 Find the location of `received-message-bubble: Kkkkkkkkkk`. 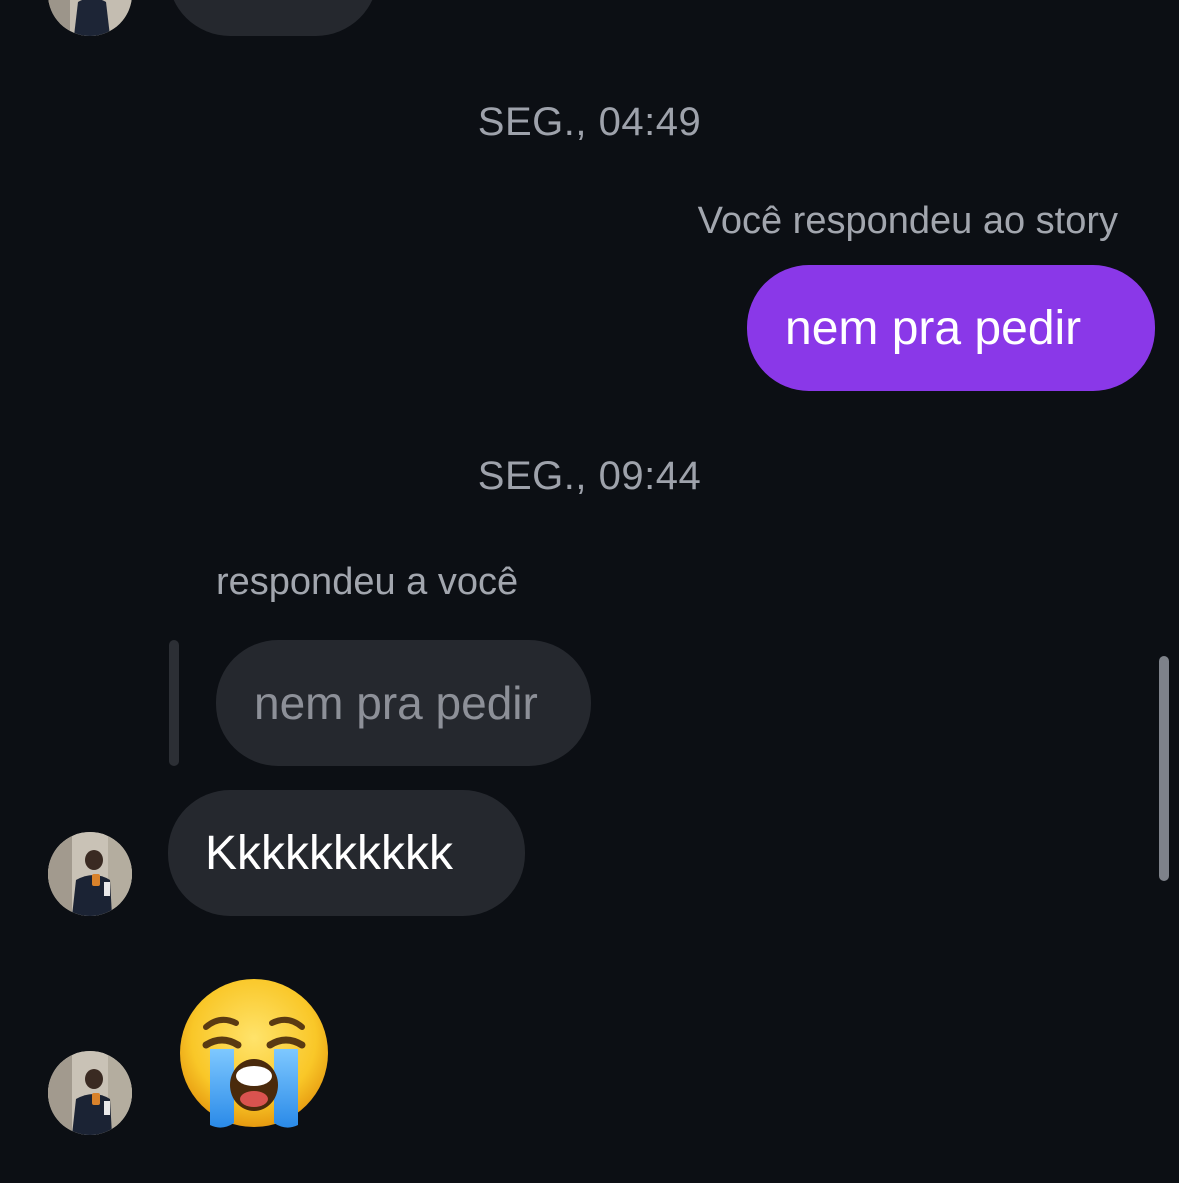

received-message-bubble: Kkkkkkkkkk is located at coordinates (346, 853).